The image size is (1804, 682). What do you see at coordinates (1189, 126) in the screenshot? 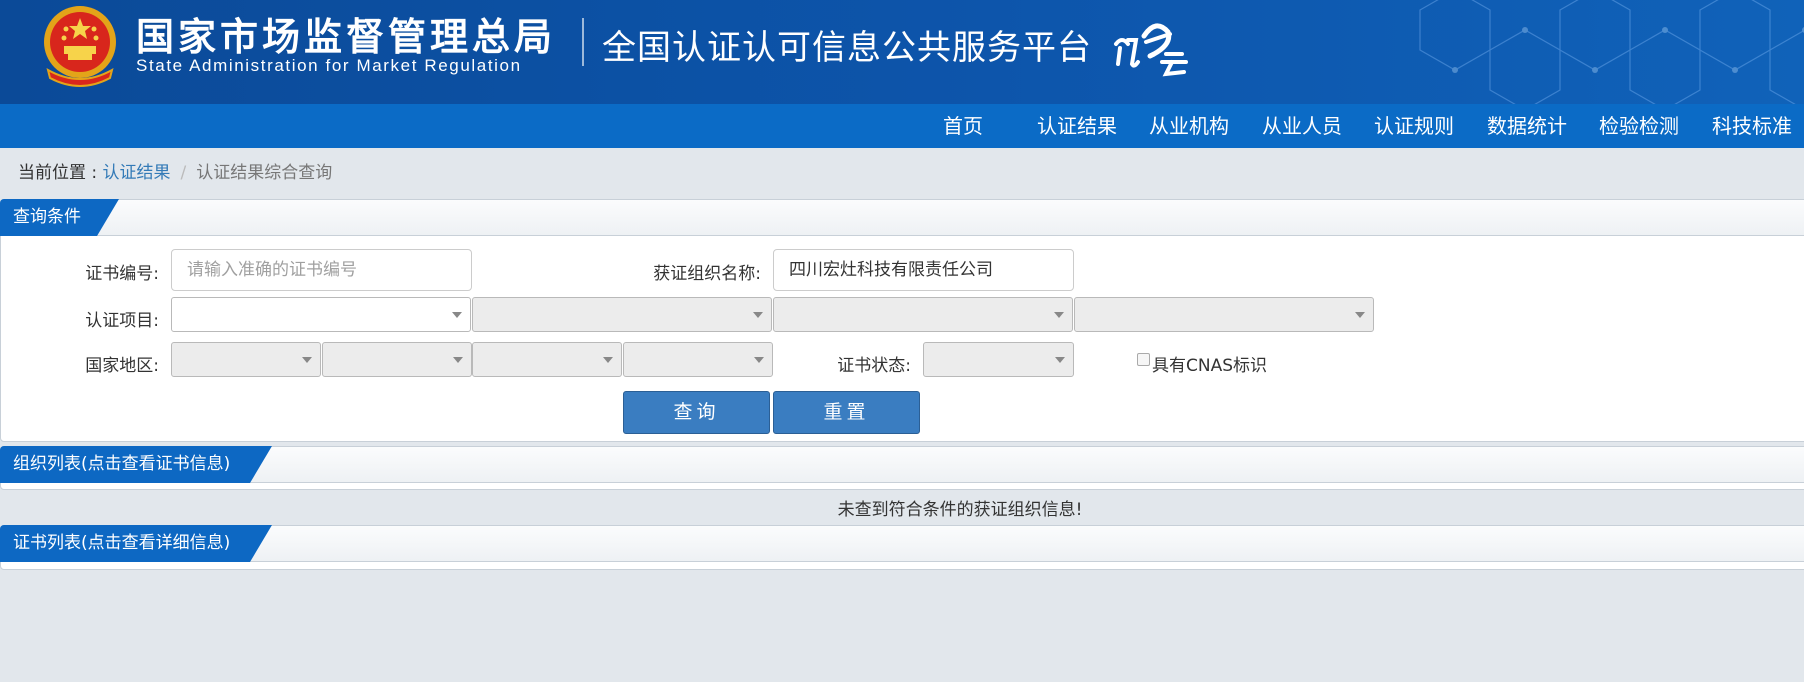
I see `nav-item-institutions: 从业机构` at bounding box center [1189, 126].